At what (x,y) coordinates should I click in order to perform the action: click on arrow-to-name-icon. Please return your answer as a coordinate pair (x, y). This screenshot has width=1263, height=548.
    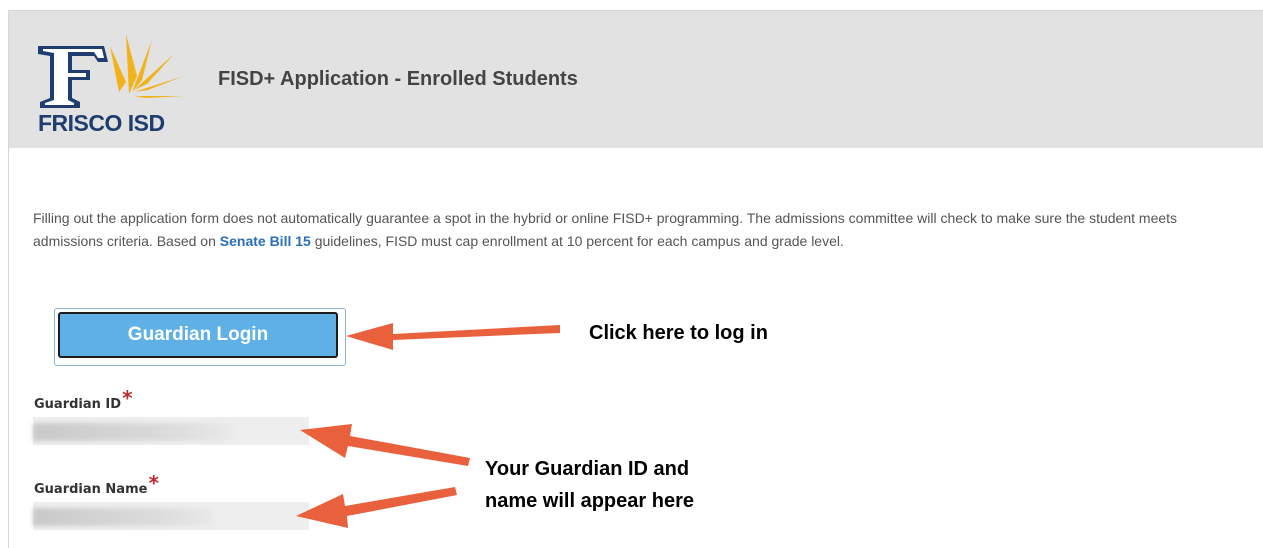
    Looking at the image, I should click on (376, 507).